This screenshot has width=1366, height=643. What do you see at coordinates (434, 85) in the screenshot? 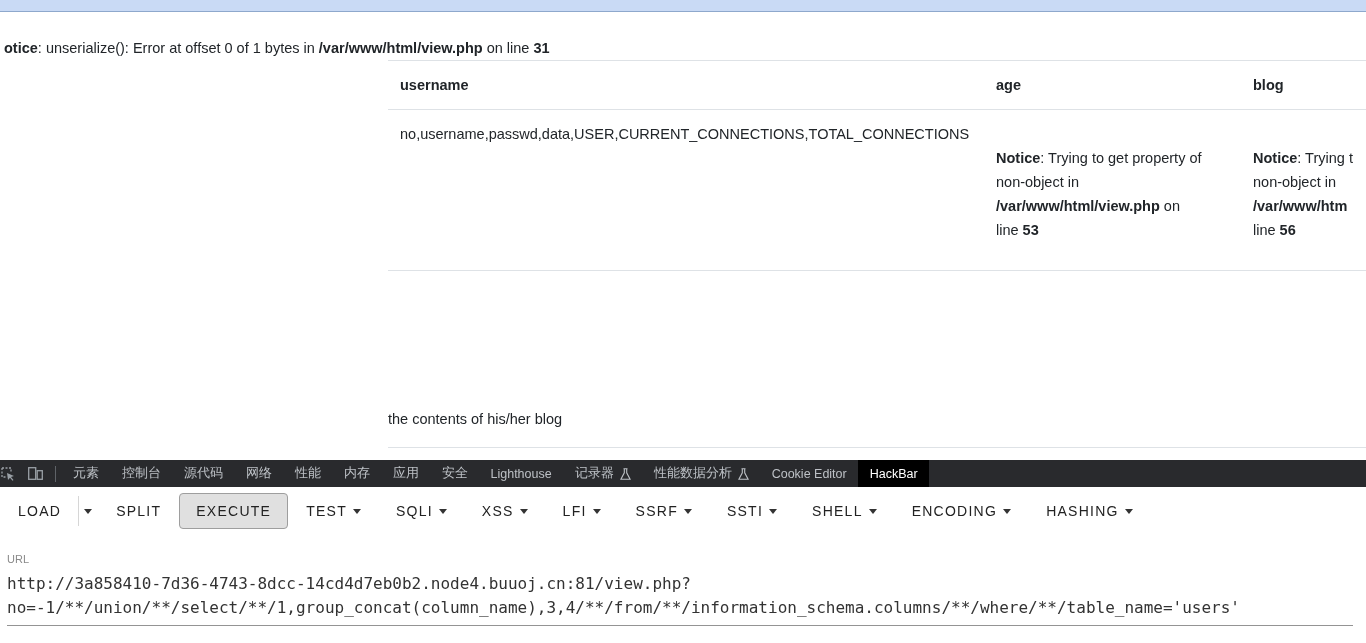
I see `column-header: username` at bounding box center [434, 85].